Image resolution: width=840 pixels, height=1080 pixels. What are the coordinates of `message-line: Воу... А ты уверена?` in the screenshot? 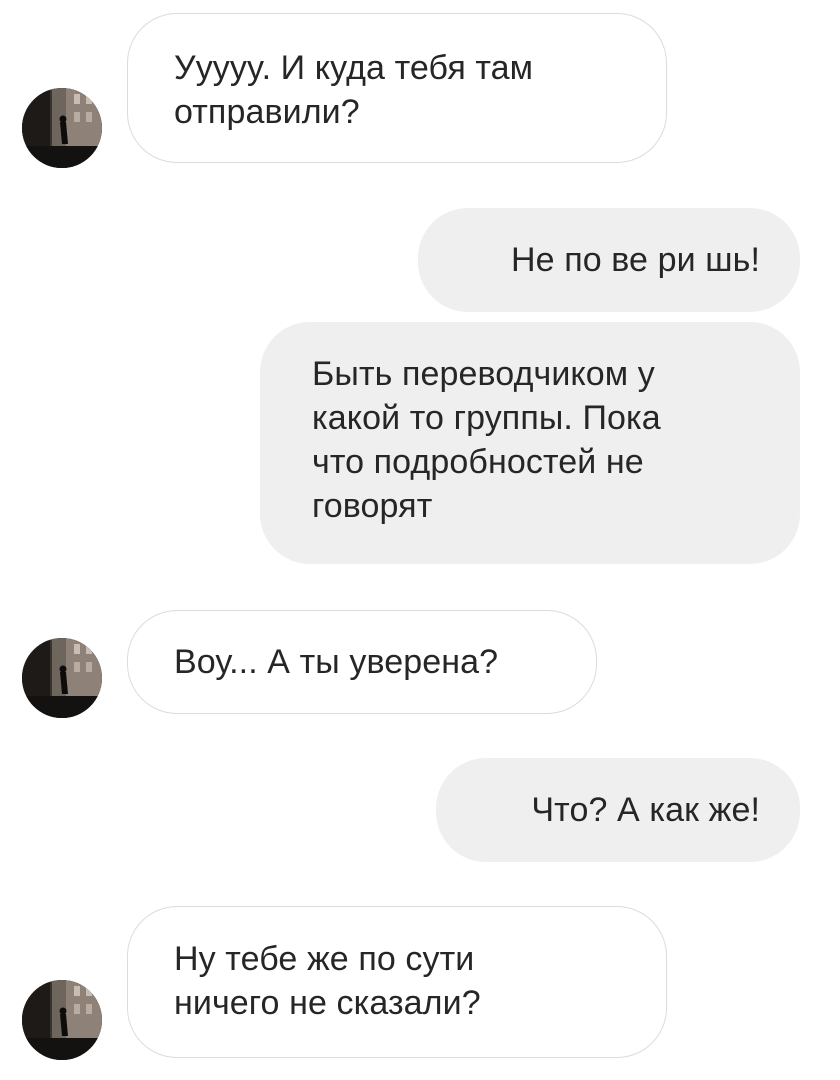 It's located at (336, 662).